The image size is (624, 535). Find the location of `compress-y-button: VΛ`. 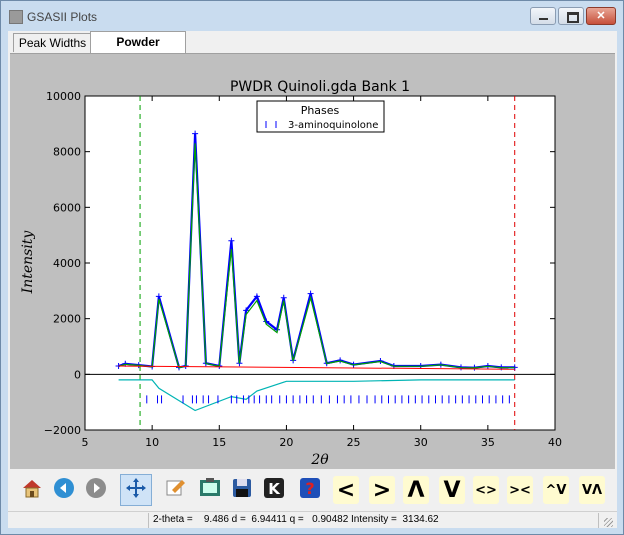

compress-y-button: VΛ is located at coordinates (592, 490).